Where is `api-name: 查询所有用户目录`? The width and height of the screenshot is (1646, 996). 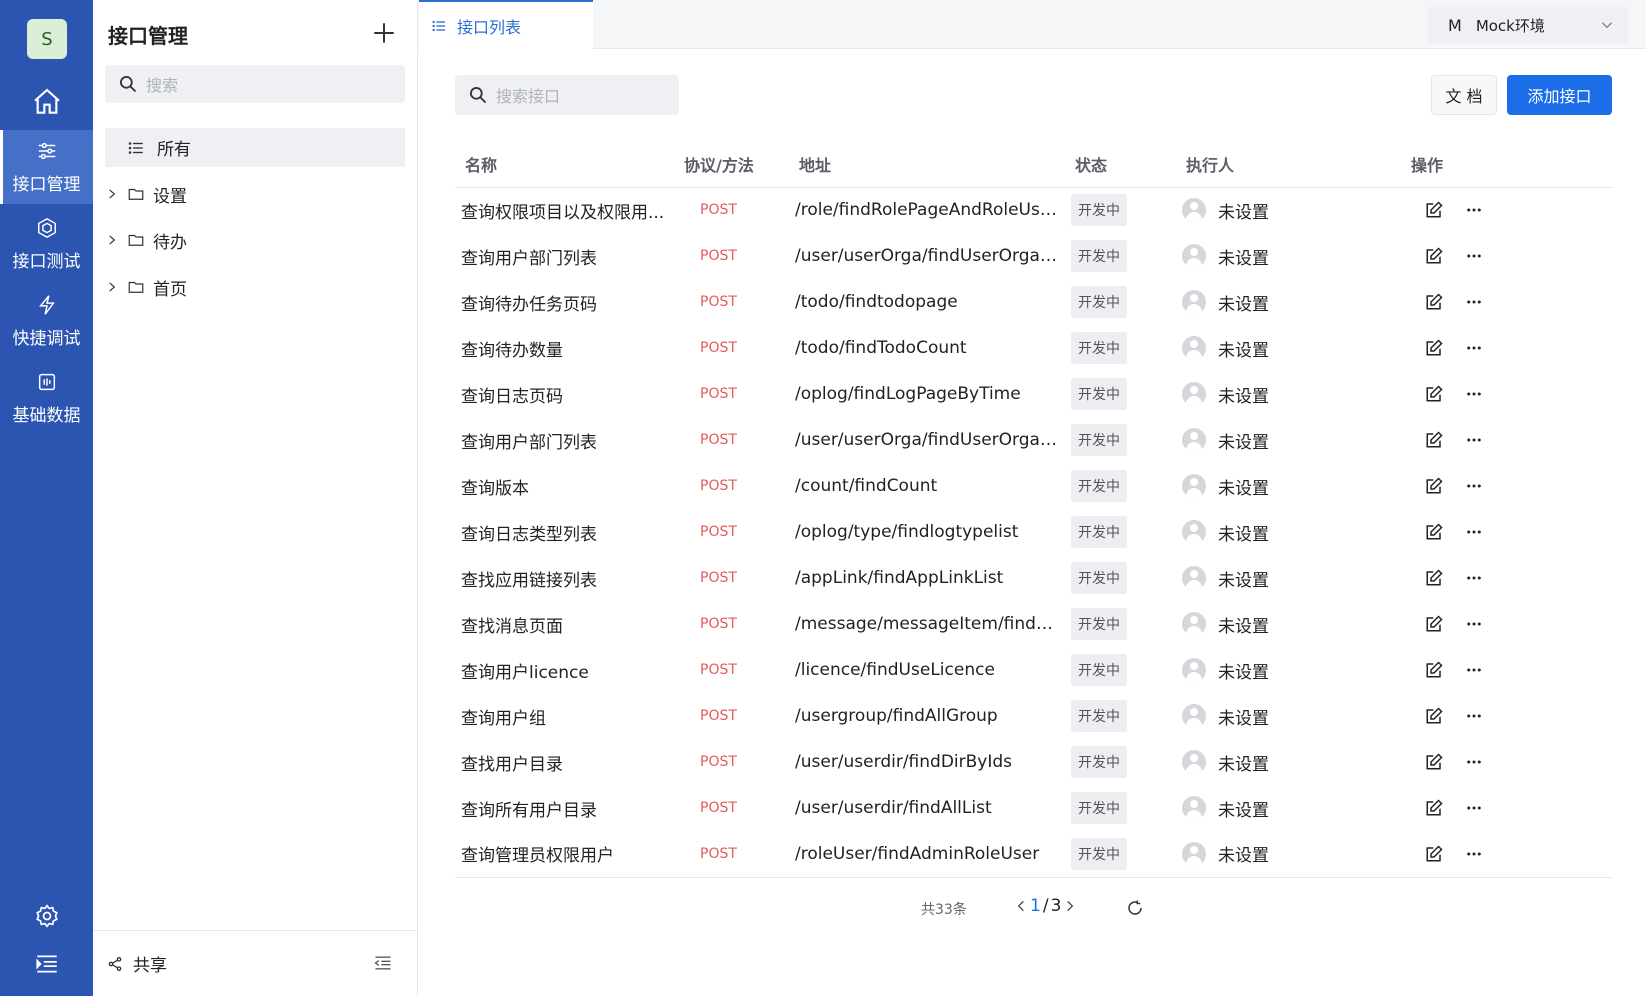 api-name: 查询所有用户目录 is located at coordinates (564, 808).